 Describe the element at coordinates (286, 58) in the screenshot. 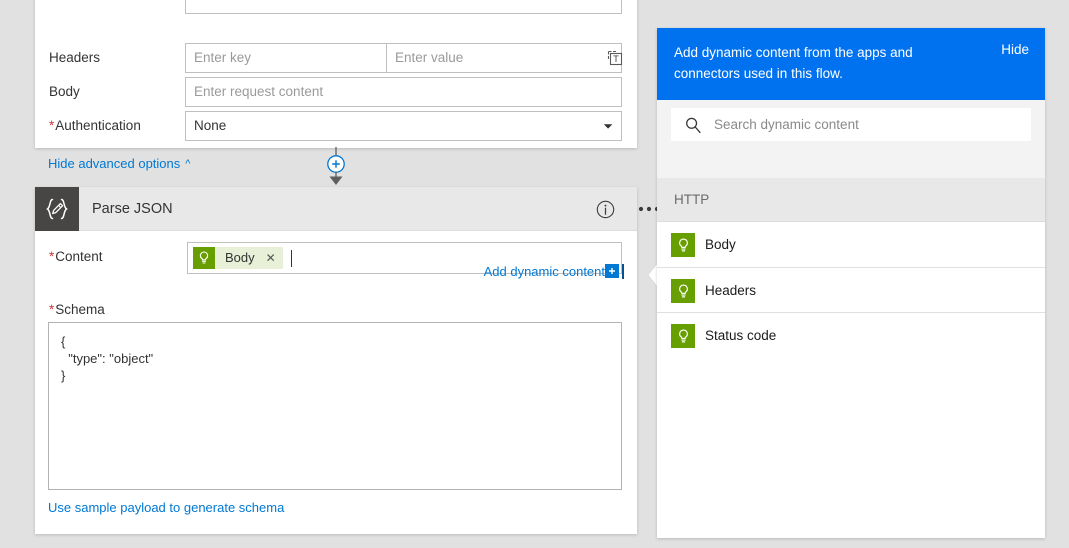

I see `headers-key-input: Enter key` at that location.